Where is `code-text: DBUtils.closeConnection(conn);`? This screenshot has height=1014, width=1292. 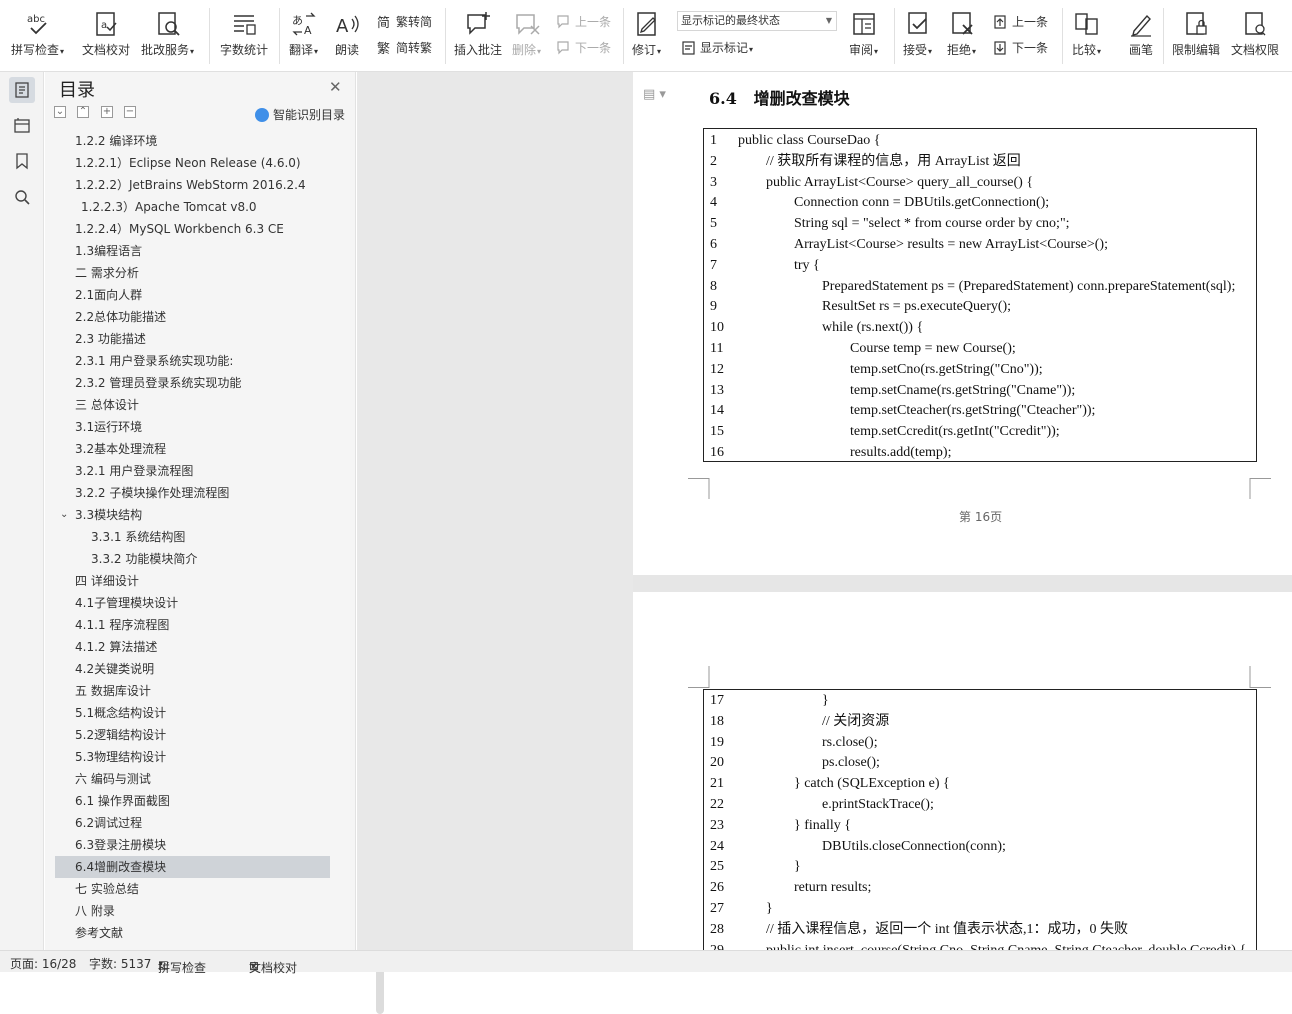 code-text: DBUtils.closeConnection(conn); is located at coordinates (914, 846).